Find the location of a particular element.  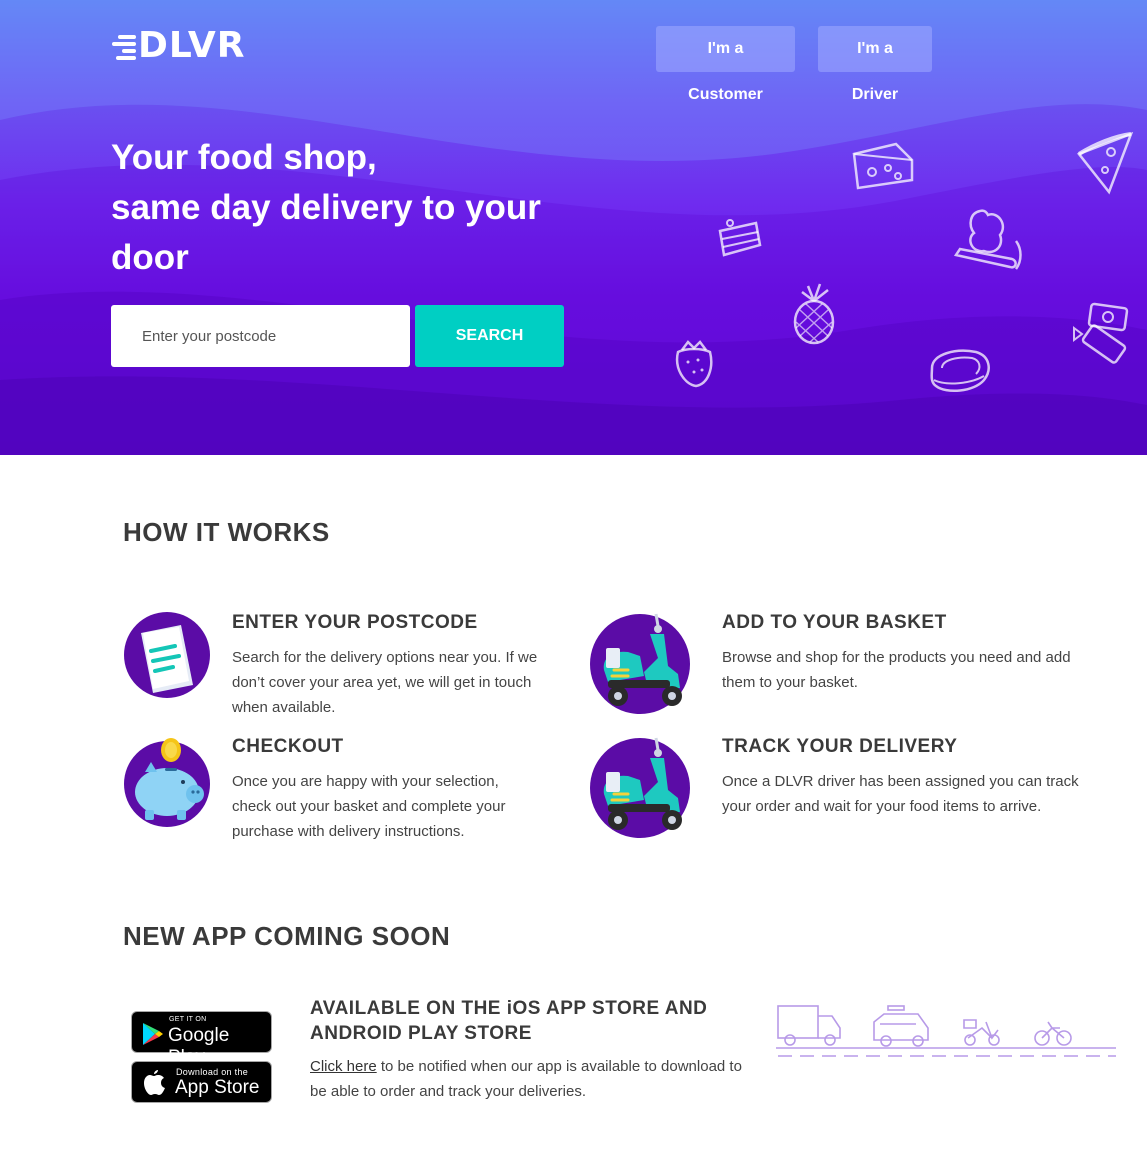

step-heading-track: TRACK YOUR DELIVERY is located at coordinates (840, 746).